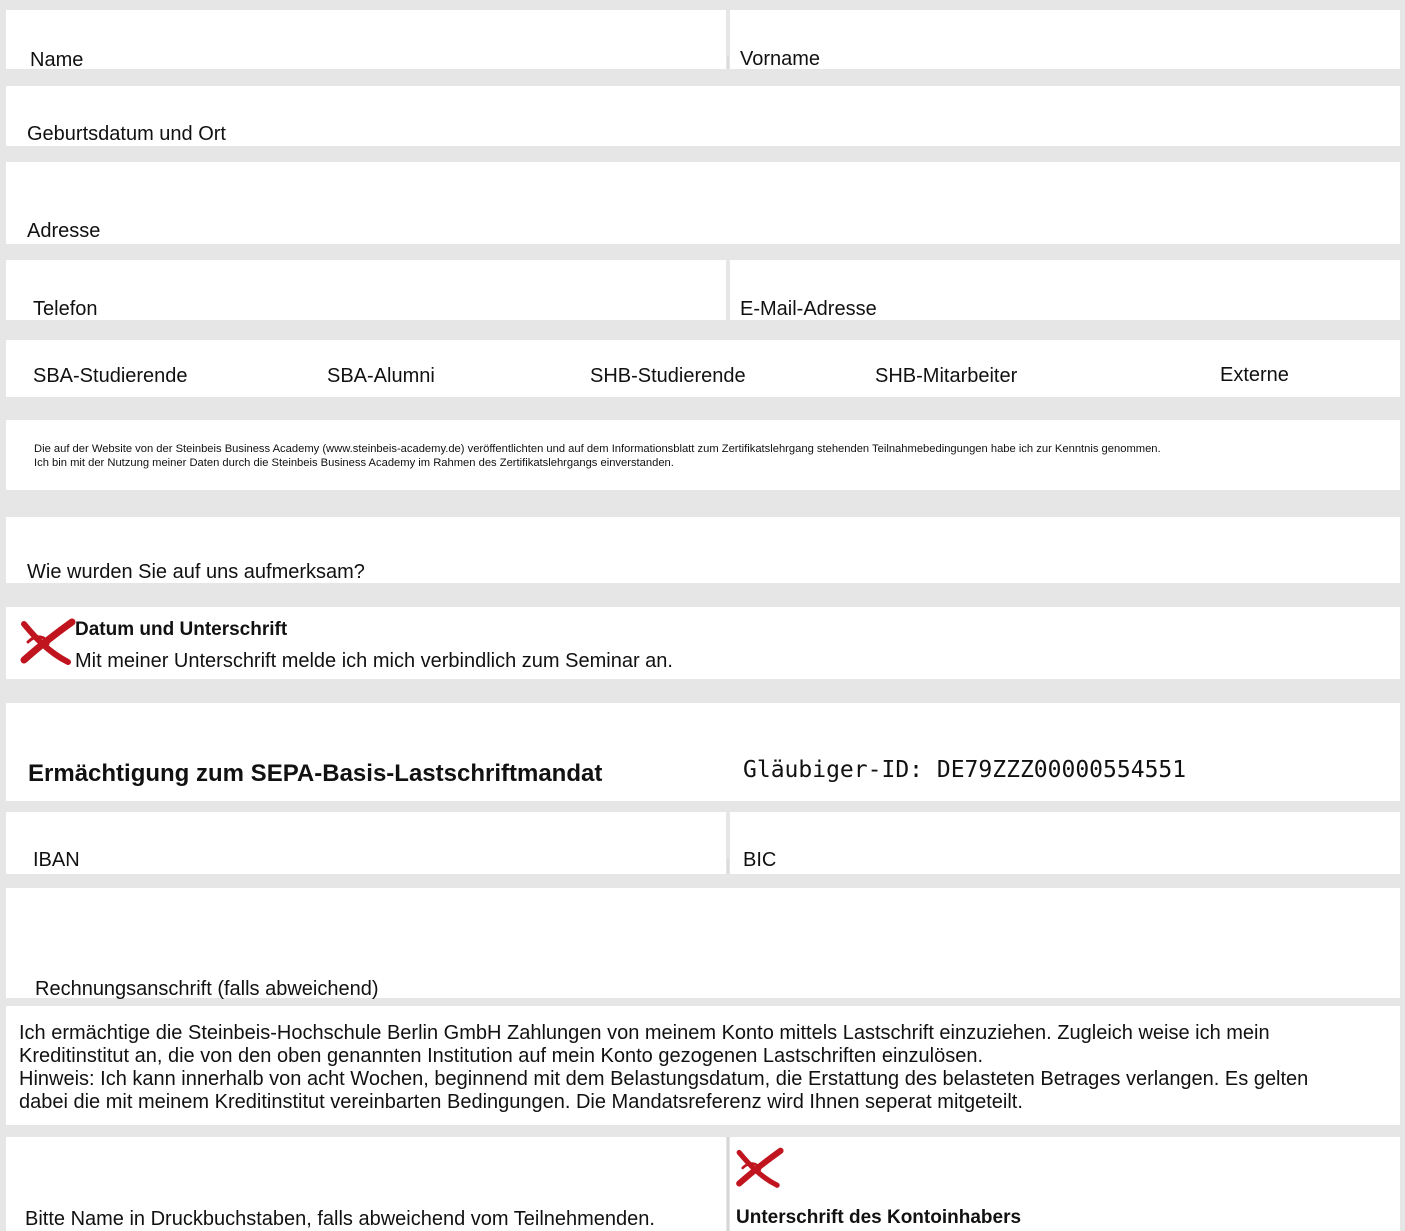  Describe the element at coordinates (126, 134) in the screenshot. I see `birth-label: Geburtsdatum und Ort` at that location.